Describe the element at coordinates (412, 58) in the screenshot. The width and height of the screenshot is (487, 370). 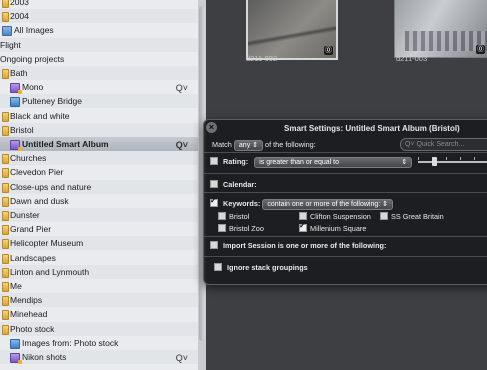
I see `thumbnail-caption: d211-003` at that location.